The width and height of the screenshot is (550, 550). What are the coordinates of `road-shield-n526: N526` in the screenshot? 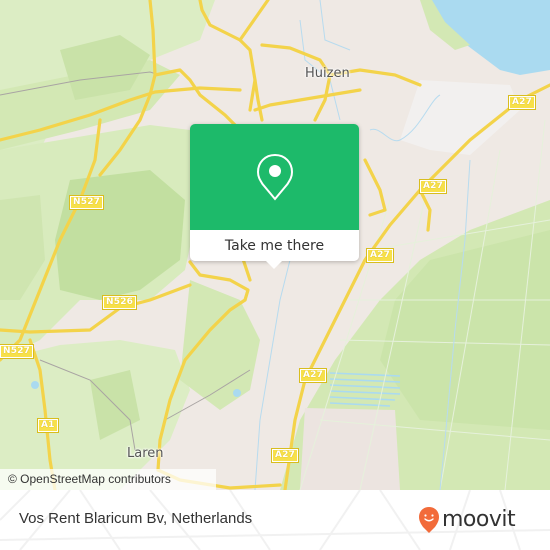 It's located at (119, 302).